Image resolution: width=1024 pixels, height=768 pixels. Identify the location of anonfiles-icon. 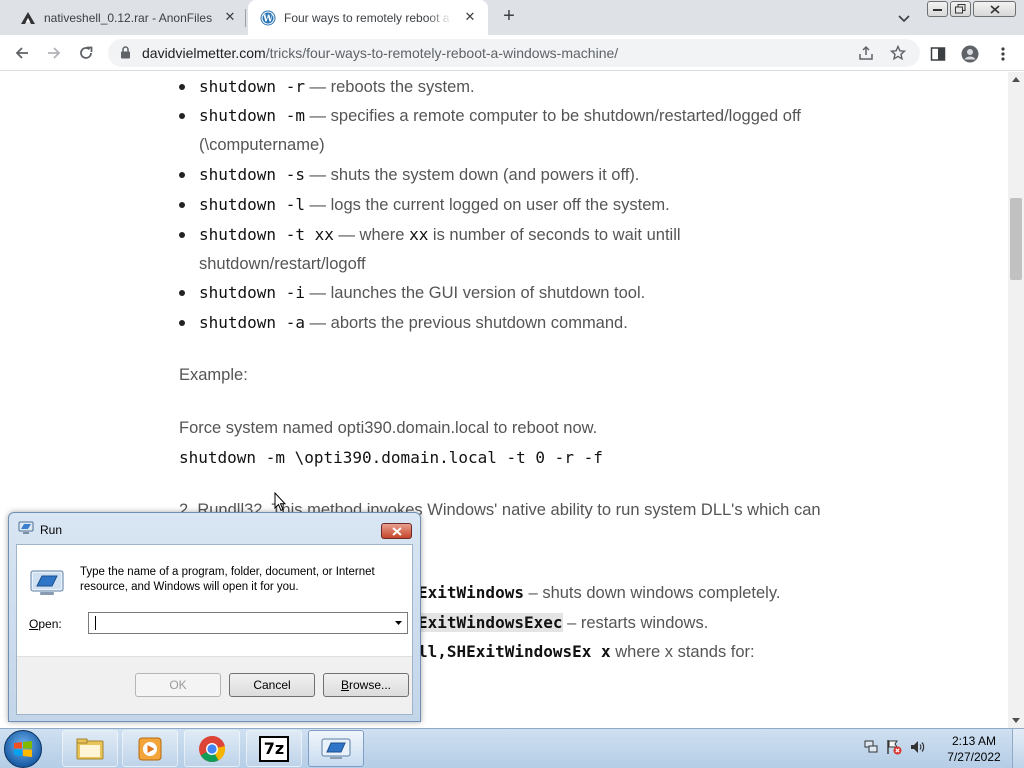
(28, 18).